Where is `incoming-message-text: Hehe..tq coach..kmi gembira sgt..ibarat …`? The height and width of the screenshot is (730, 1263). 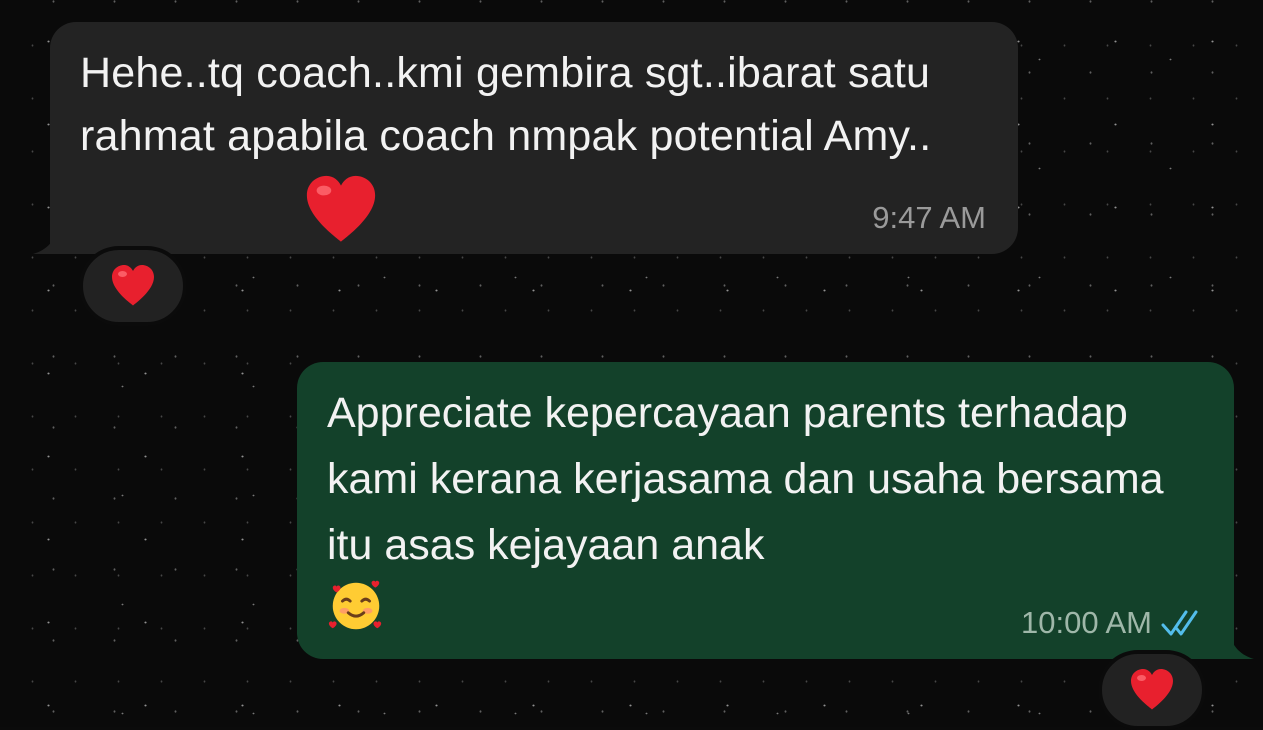 incoming-message-text: Hehe..tq coach..kmi gembira sgt..ibarat … is located at coordinates (506, 104).